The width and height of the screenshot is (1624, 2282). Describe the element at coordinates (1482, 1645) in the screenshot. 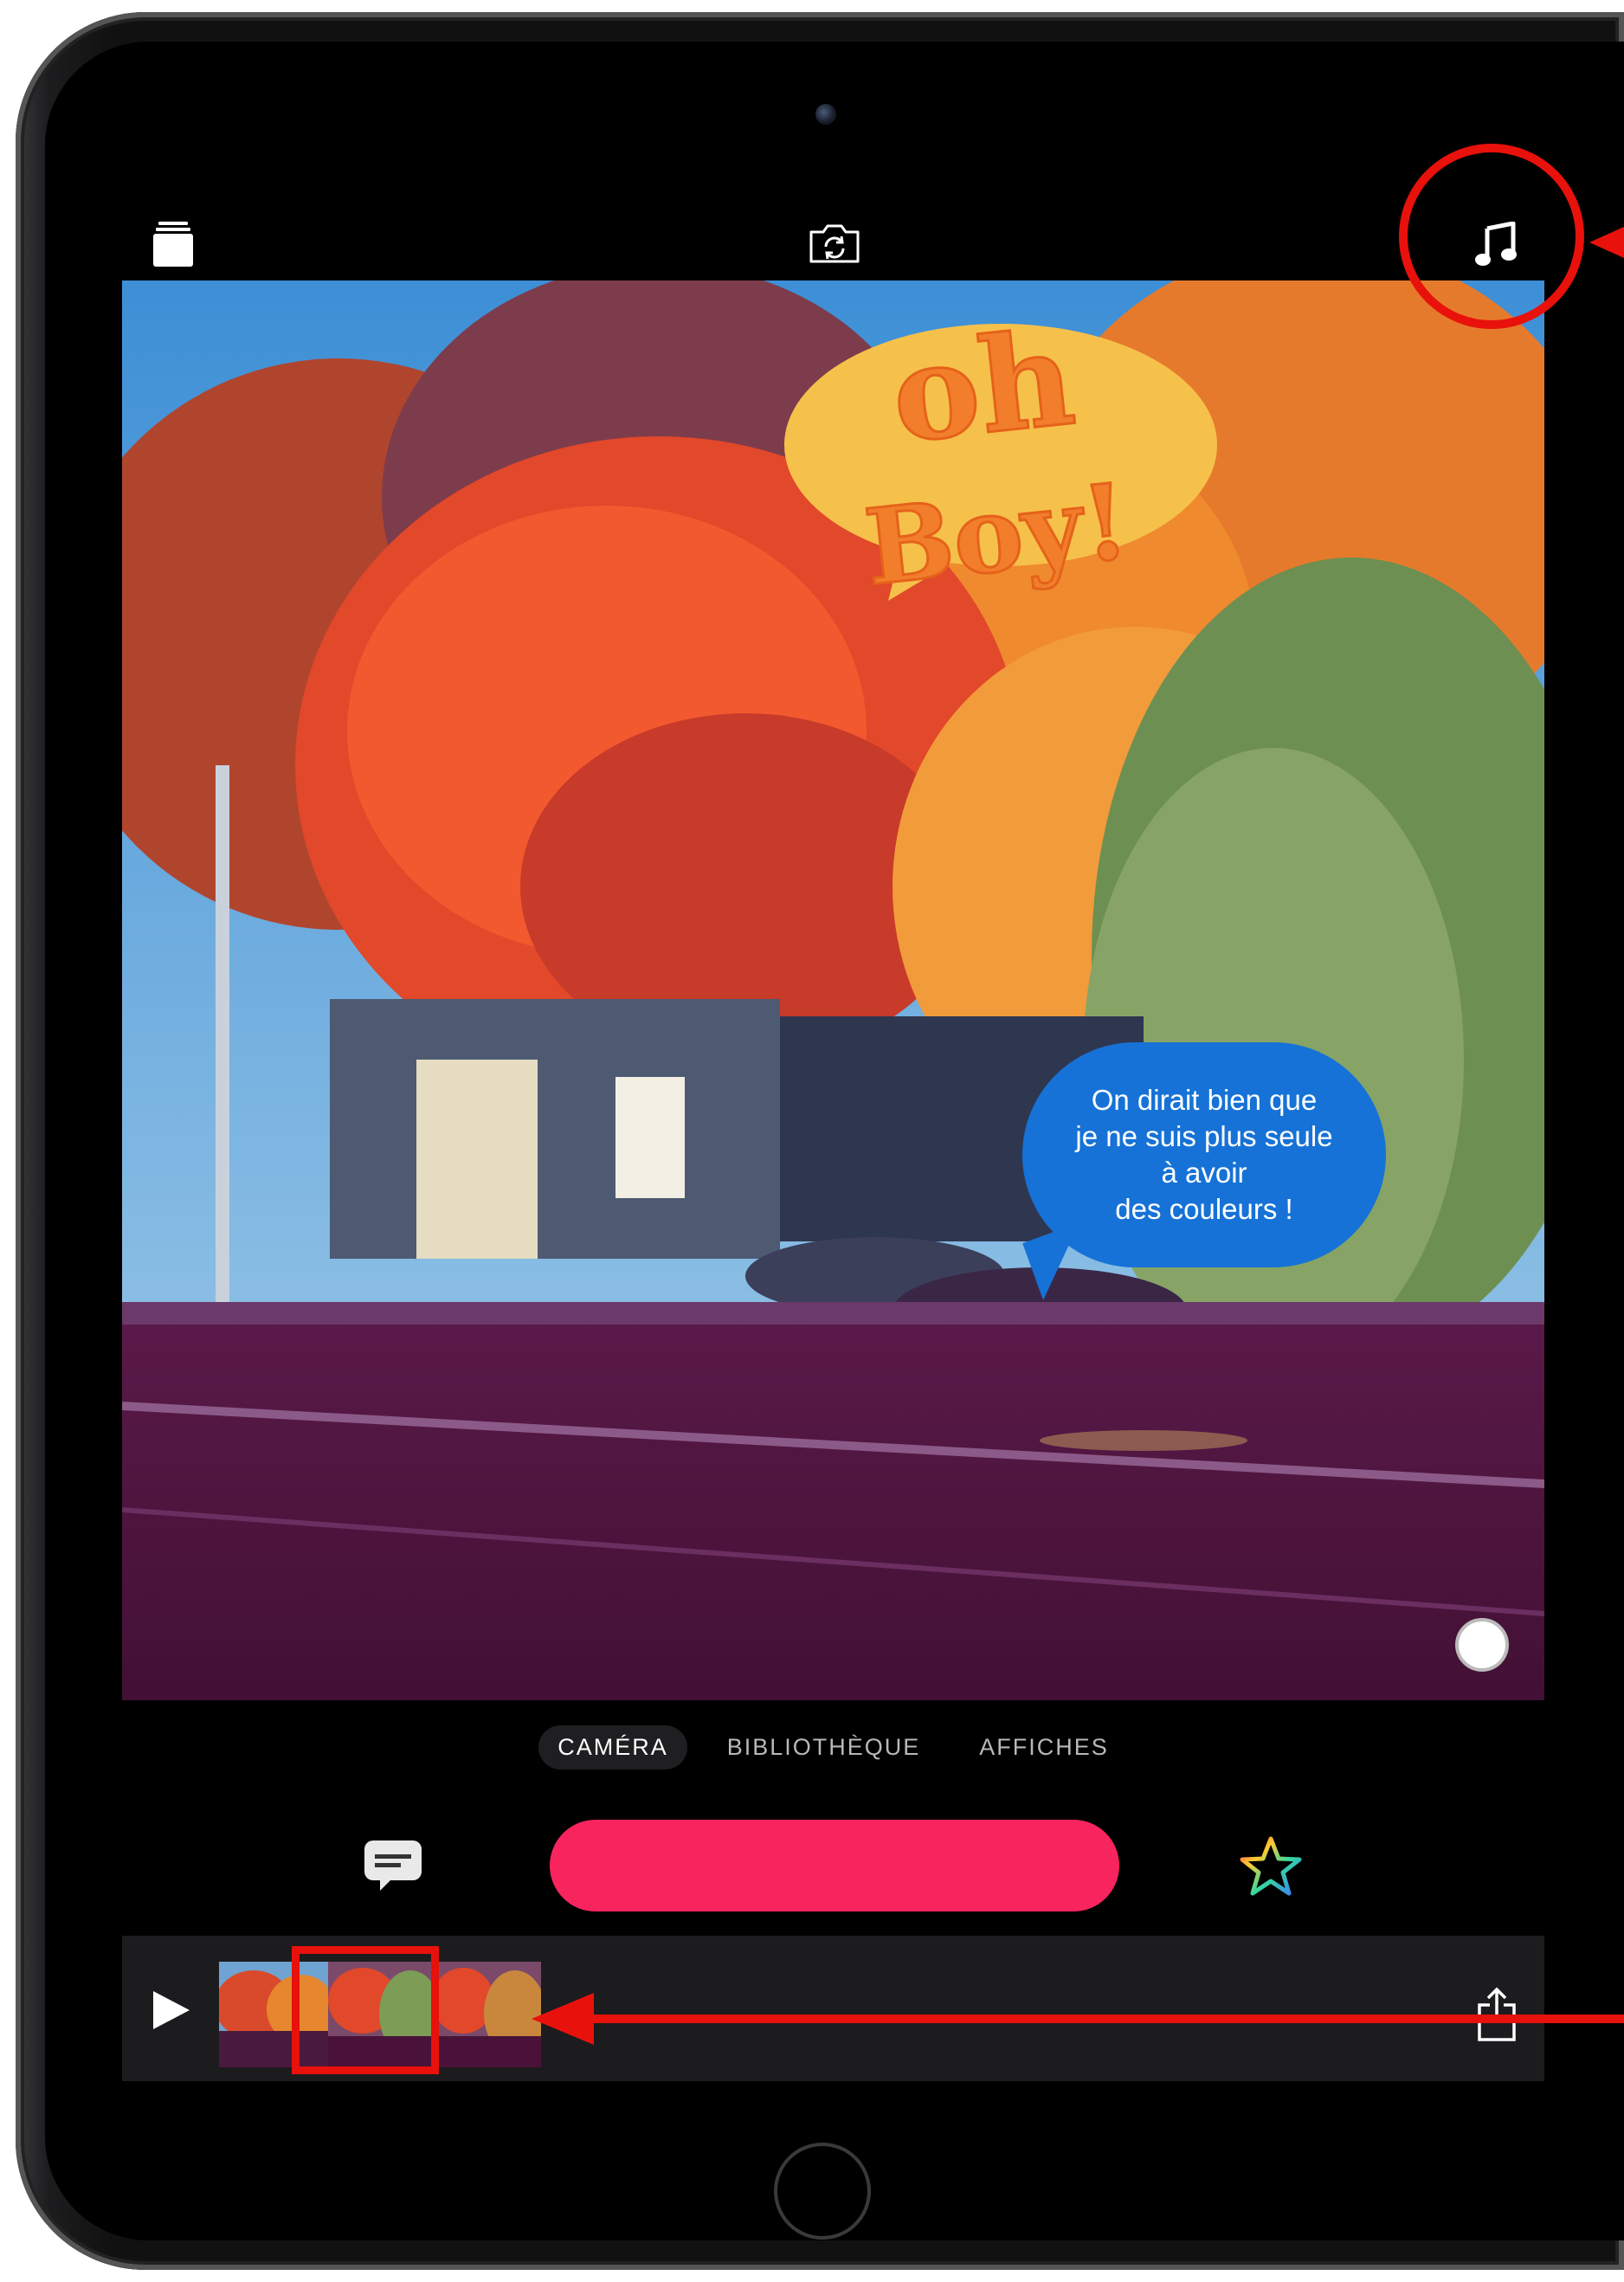

I see `capture-toggle-button` at that location.